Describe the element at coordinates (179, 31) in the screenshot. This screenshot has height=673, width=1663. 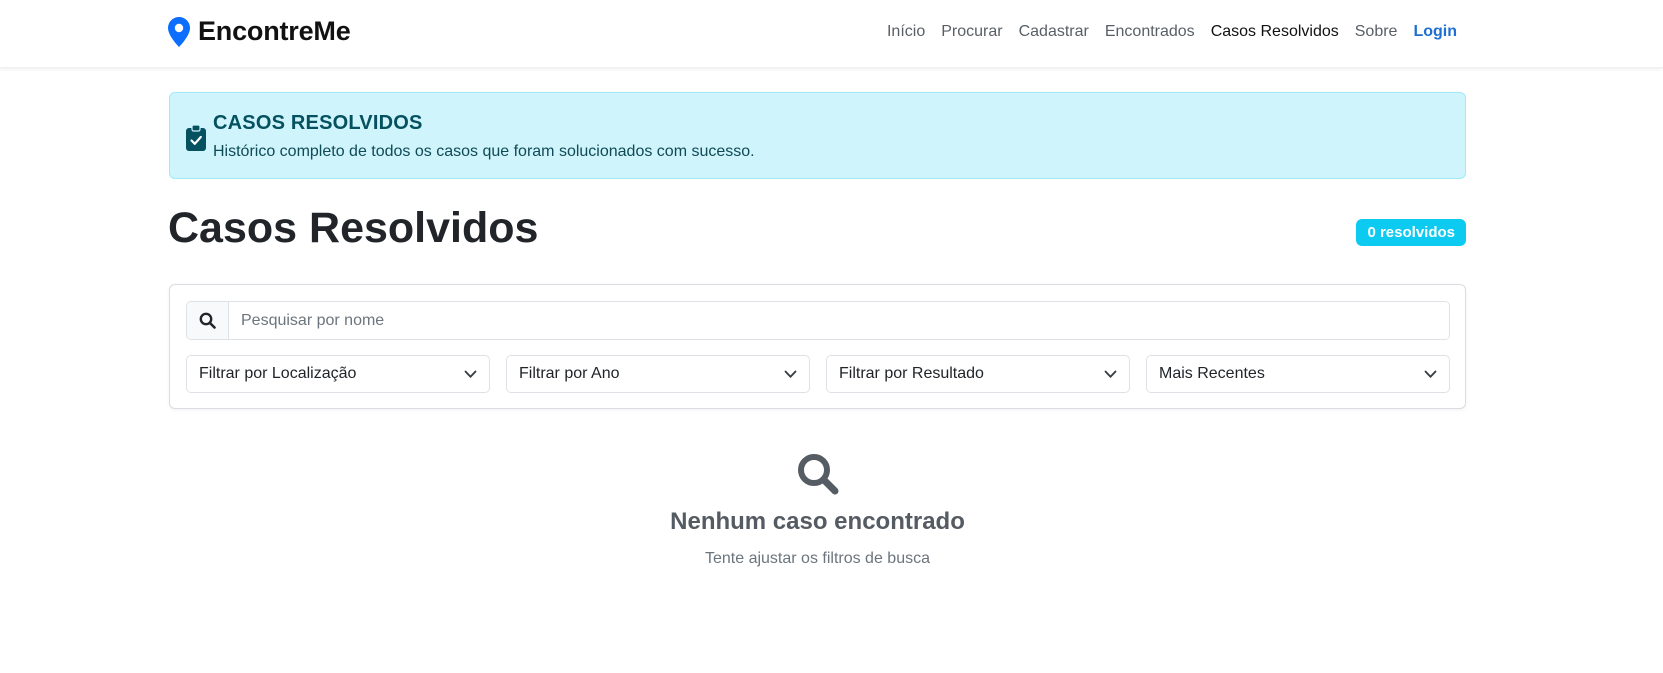
I see `map-pin-icon` at that location.